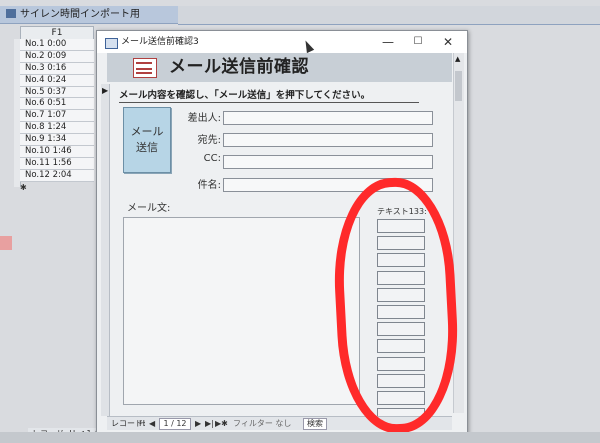  What do you see at coordinates (111, 43) in the screenshot?
I see `form-icon` at bounding box center [111, 43].